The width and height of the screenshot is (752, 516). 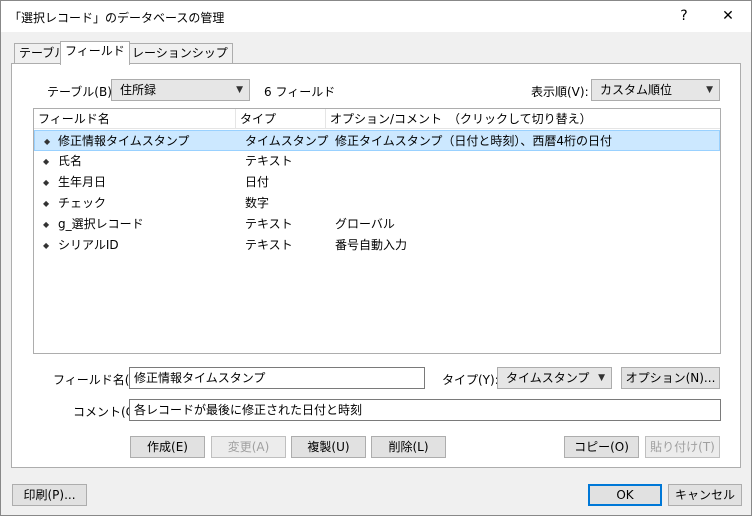 What do you see at coordinates (300, 92) in the screenshot?
I see `field-count: 6 フィールド` at bounding box center [300, 92].